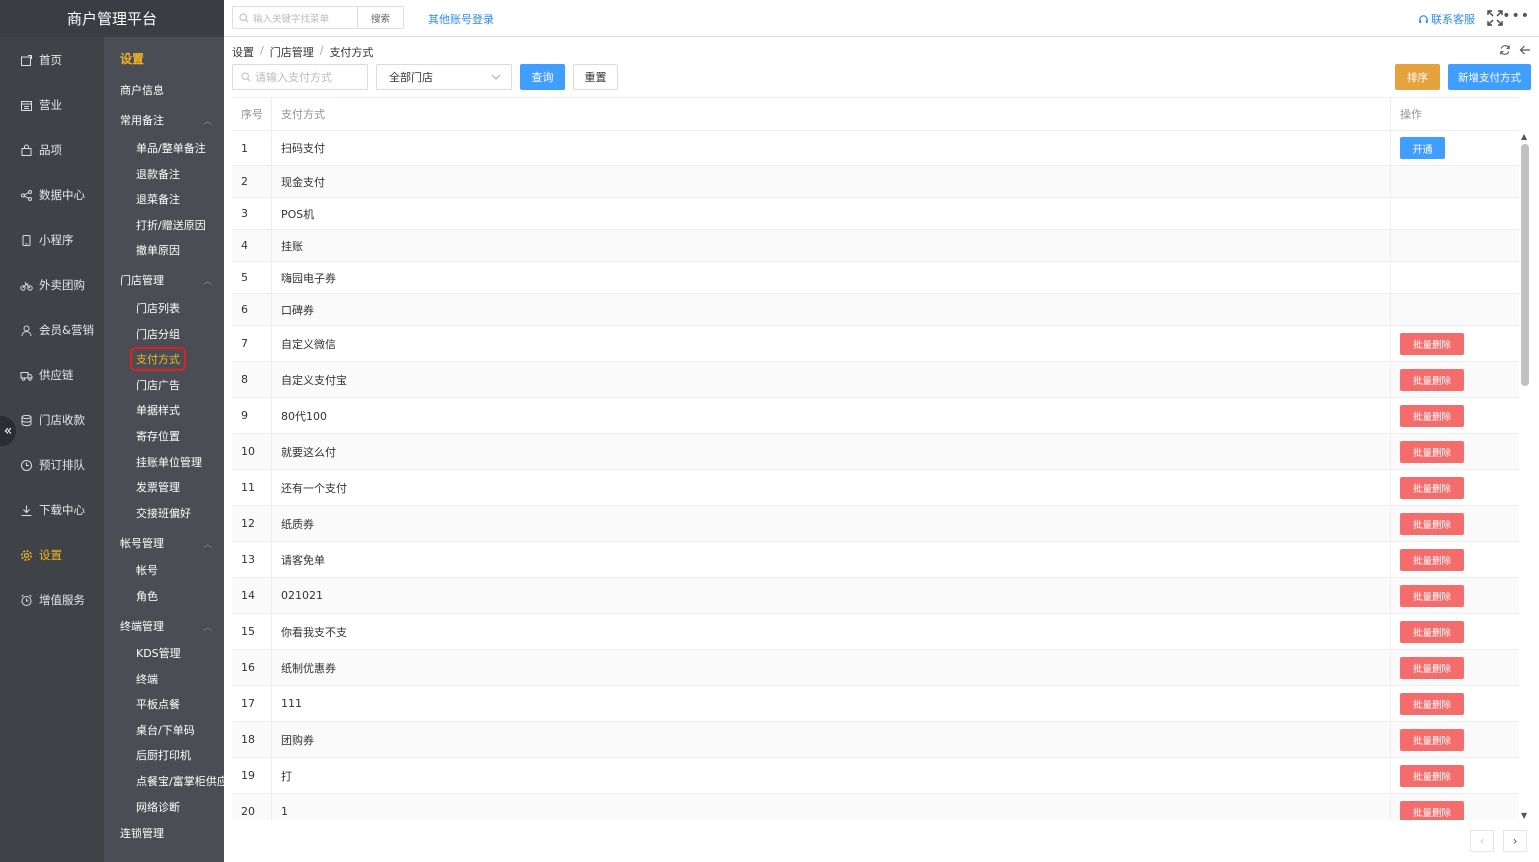  What do you see at coordinates (1525, 475) in the screenshot?
I see `table-scrollbar: ▲ ▼` at bounding box center [1525, 475].